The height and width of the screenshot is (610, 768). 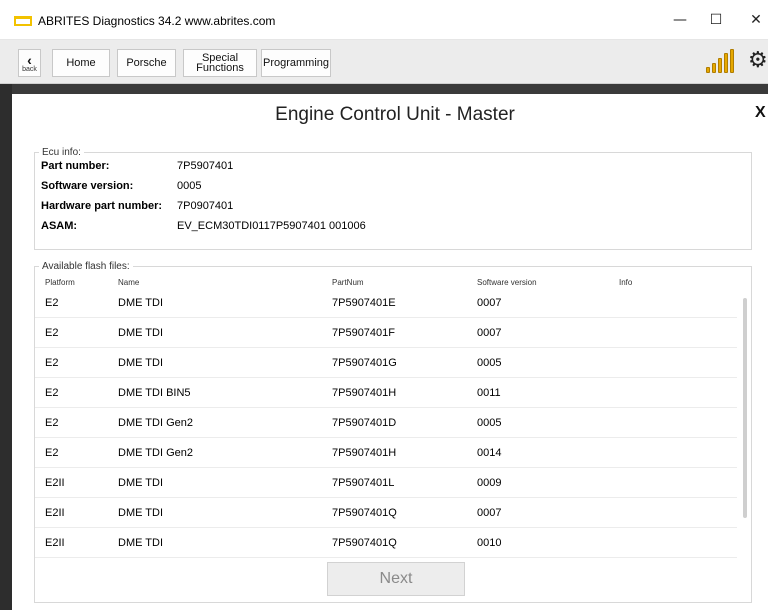 I want to click on special-functions-label-line2: Functions, so click(x=220, y=68).